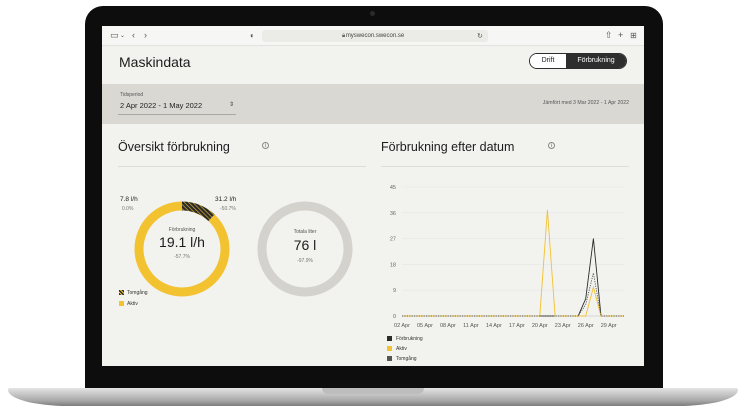 This screenshot has width=746, height=419. I want to click on legend-idle-label: Tomgång, so click(137, 293).